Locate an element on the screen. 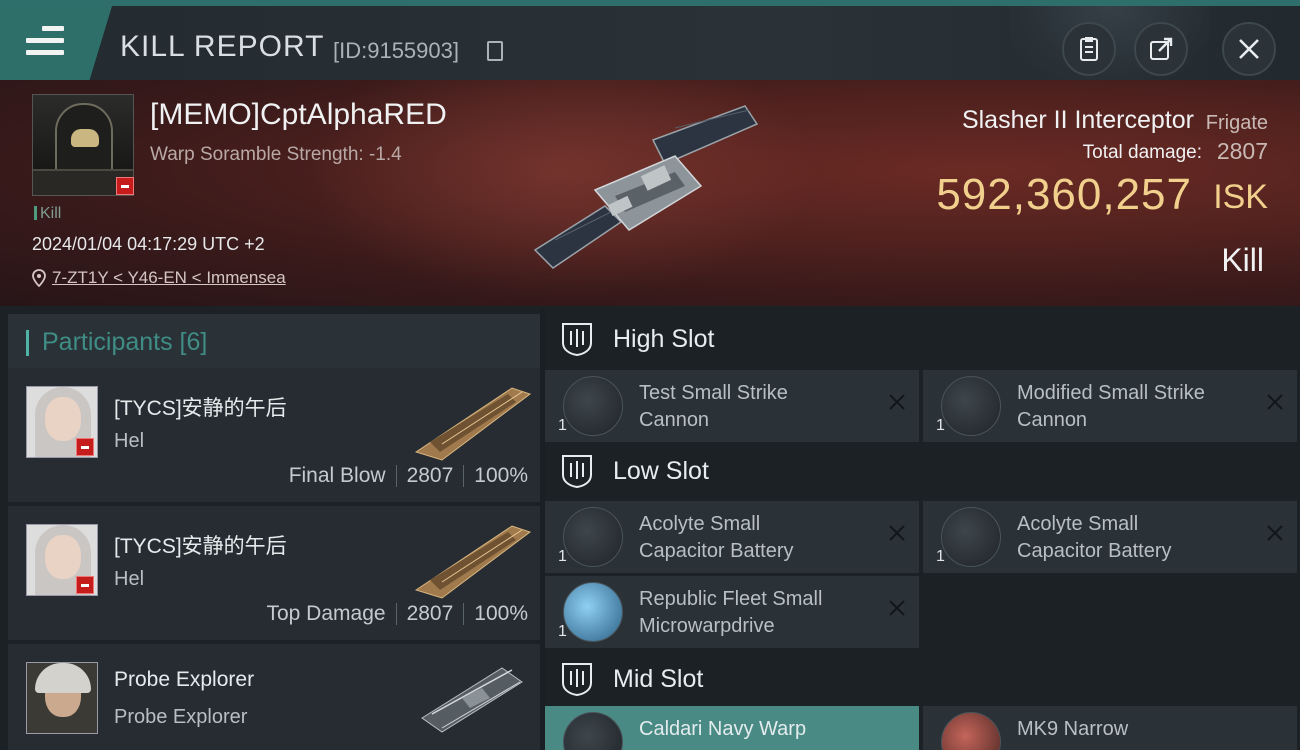 The width and height of the screenshot is (1300, 750). module-card: 1 Republic Fleet Small Microwarpdrive is located at coordinates (732, 612).